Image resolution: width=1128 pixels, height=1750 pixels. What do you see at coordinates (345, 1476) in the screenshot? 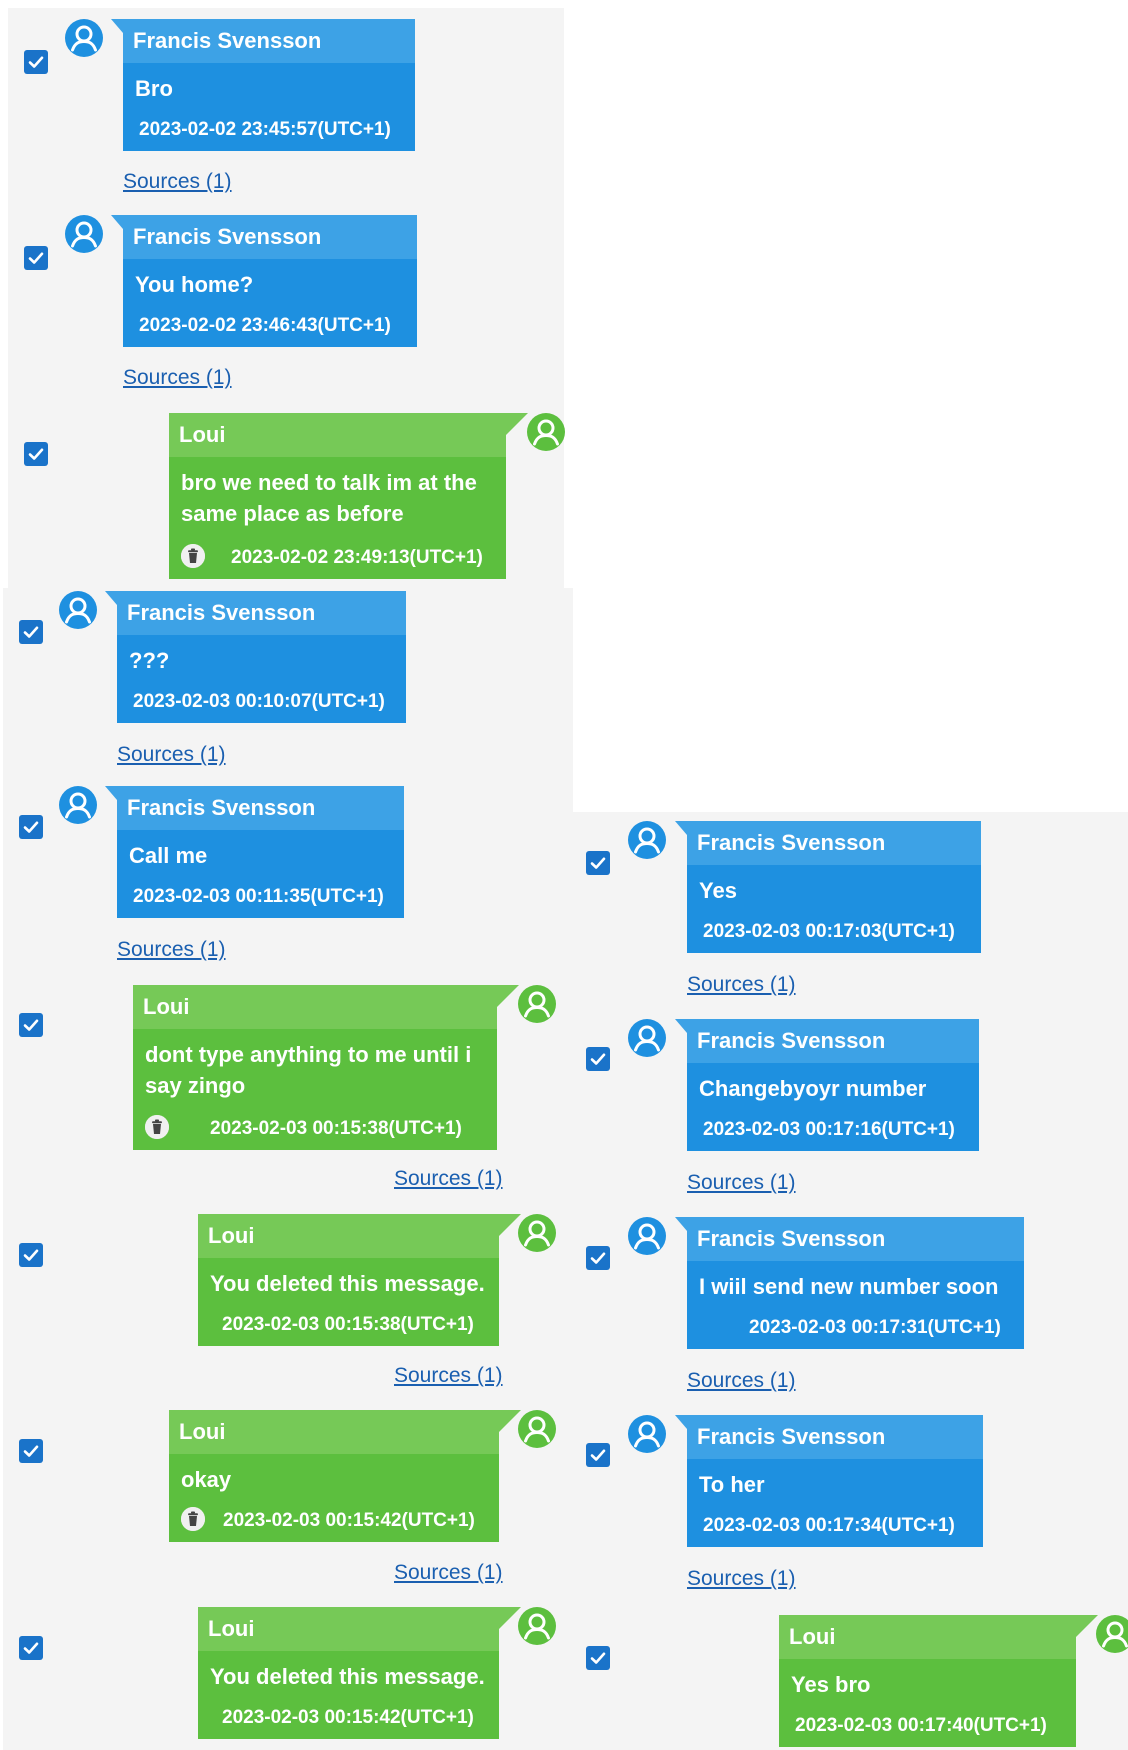
I see `outgoing-message-bubble: Loui okay 2023-02-03 00:15:42(UTC+1)` at bounding box center [345, 1476].